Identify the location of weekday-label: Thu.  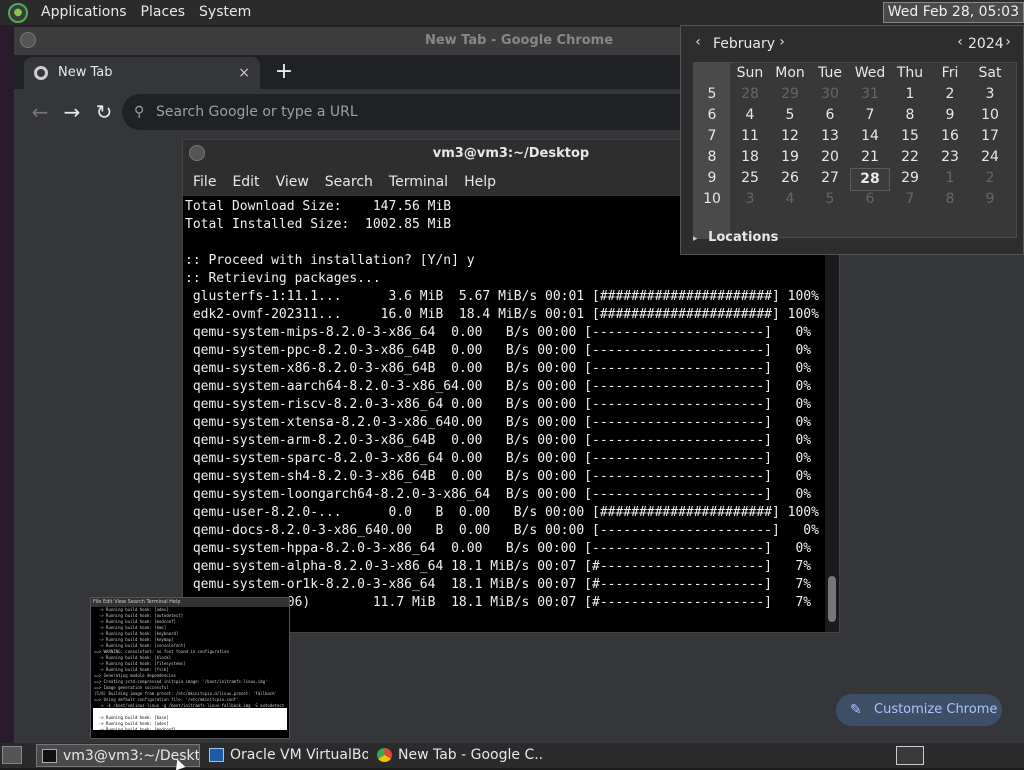
(910, 73).